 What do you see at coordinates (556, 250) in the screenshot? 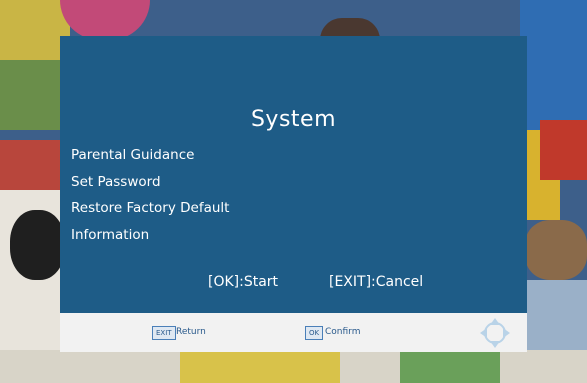
I see `background-toy` at bounding box center [556, 250].